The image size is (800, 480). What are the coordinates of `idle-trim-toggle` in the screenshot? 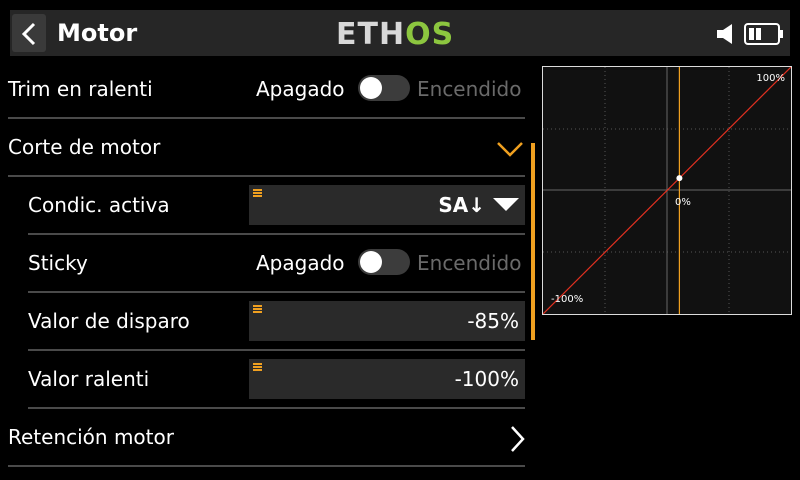 It's located at (384, 88).